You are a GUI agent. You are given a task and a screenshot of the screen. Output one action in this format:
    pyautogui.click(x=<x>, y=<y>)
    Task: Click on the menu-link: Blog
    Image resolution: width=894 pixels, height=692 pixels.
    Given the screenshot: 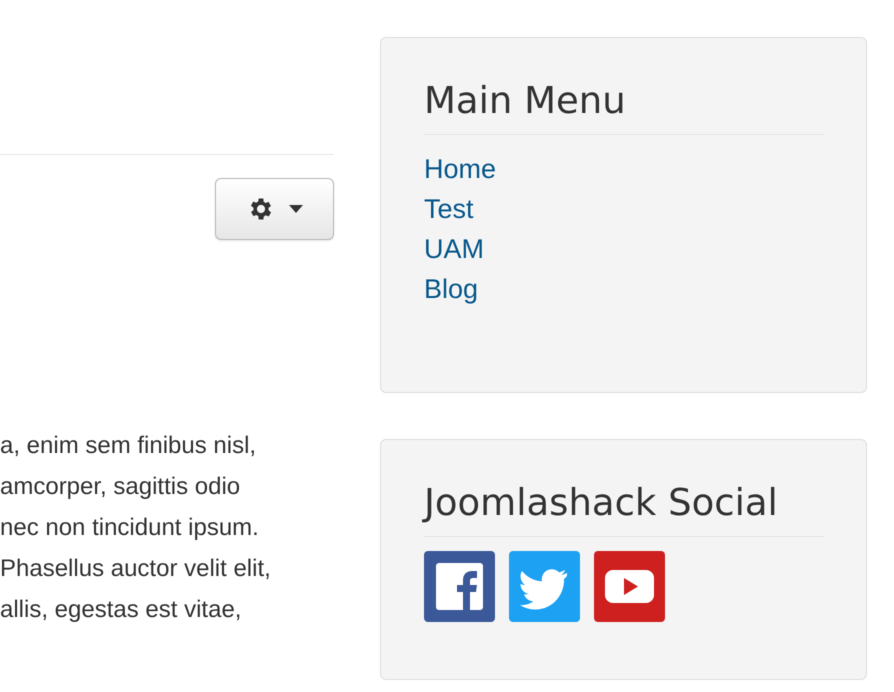 What is the action you would take?
    pyautogui.click(x=451, y=289)
    